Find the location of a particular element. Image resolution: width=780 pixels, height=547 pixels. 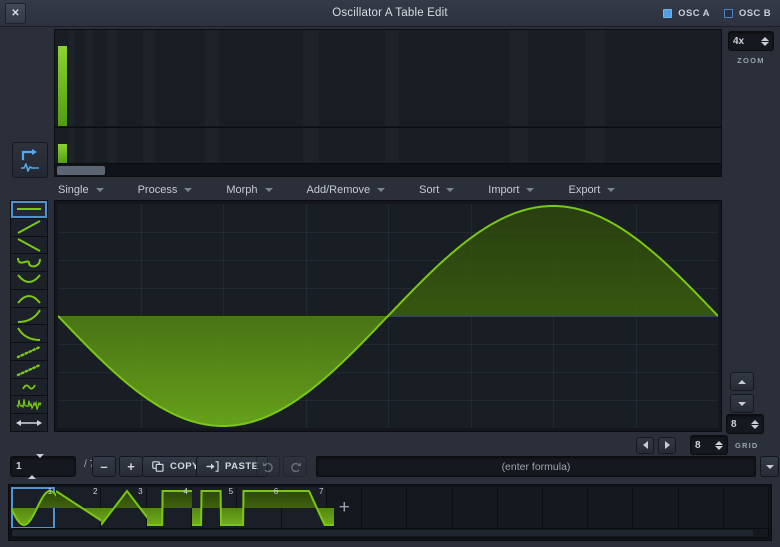

valley-curve-icon is located at coordinates (29, 279).